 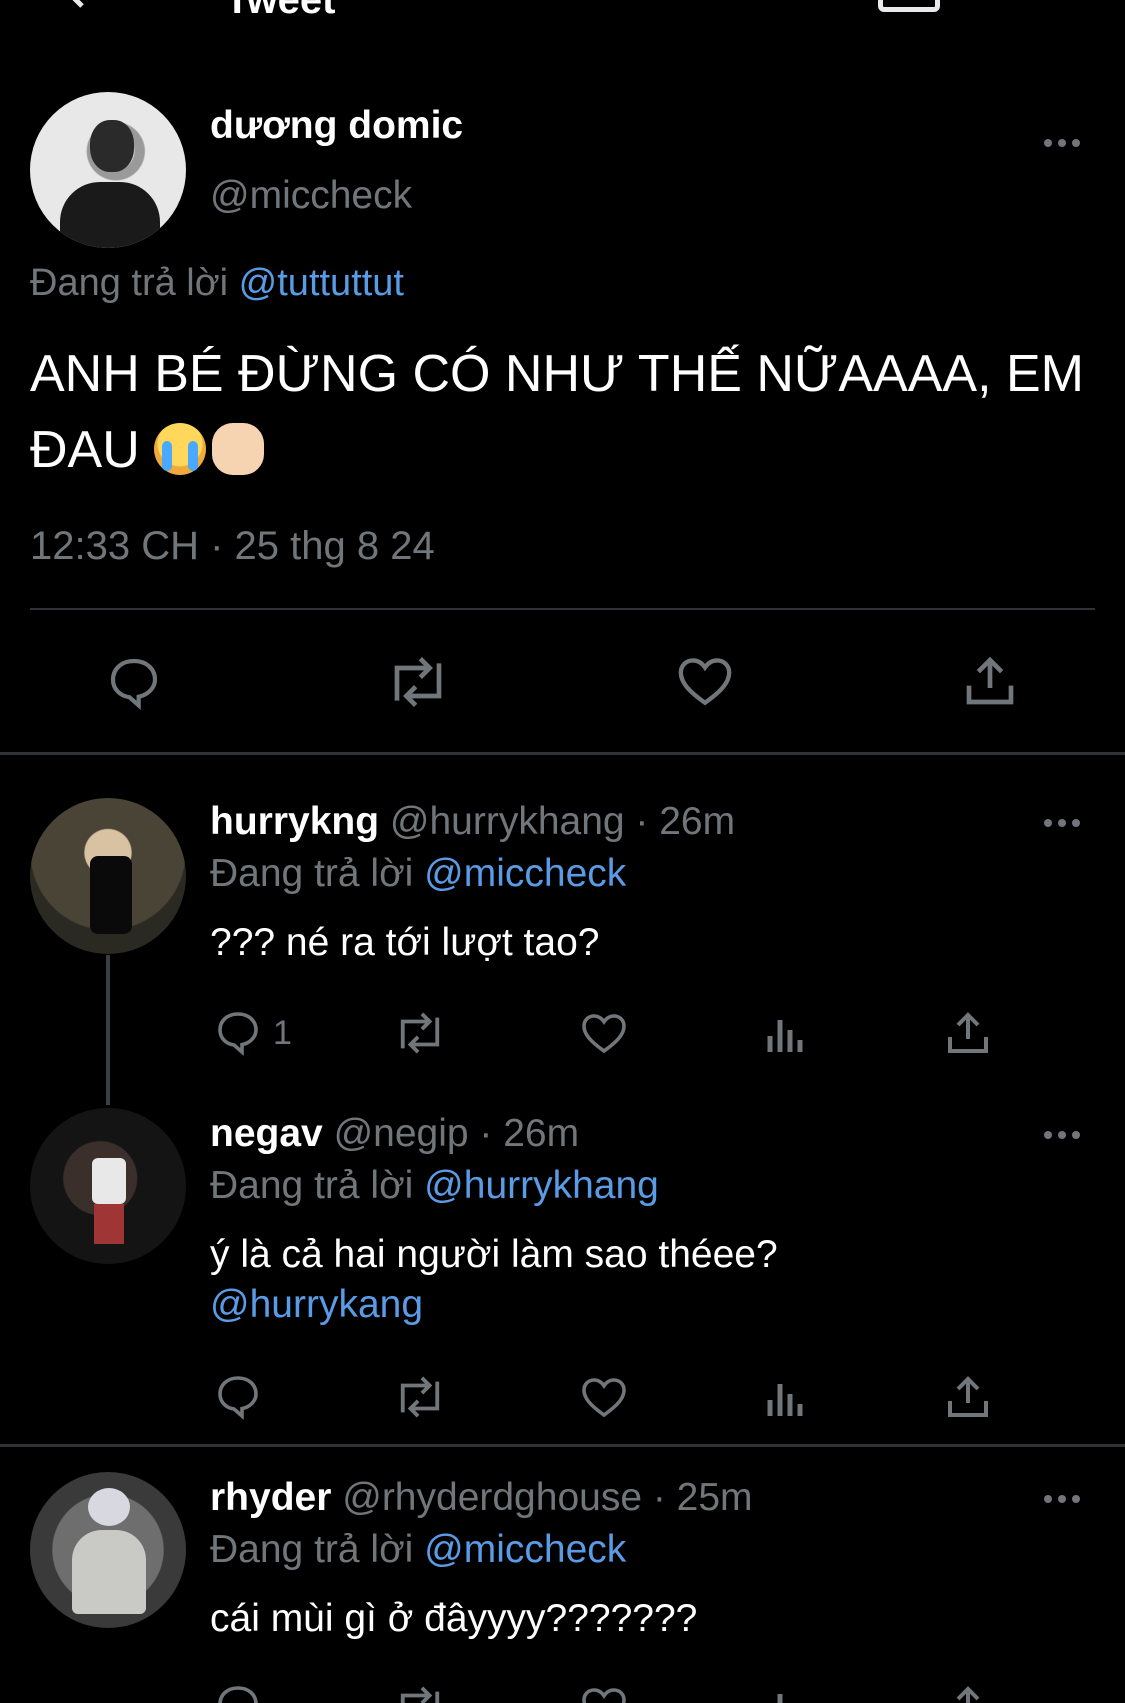 I want to click on reply-text-line: ý là cả hai người làm sao théee?, so click(x=494, y=1254).